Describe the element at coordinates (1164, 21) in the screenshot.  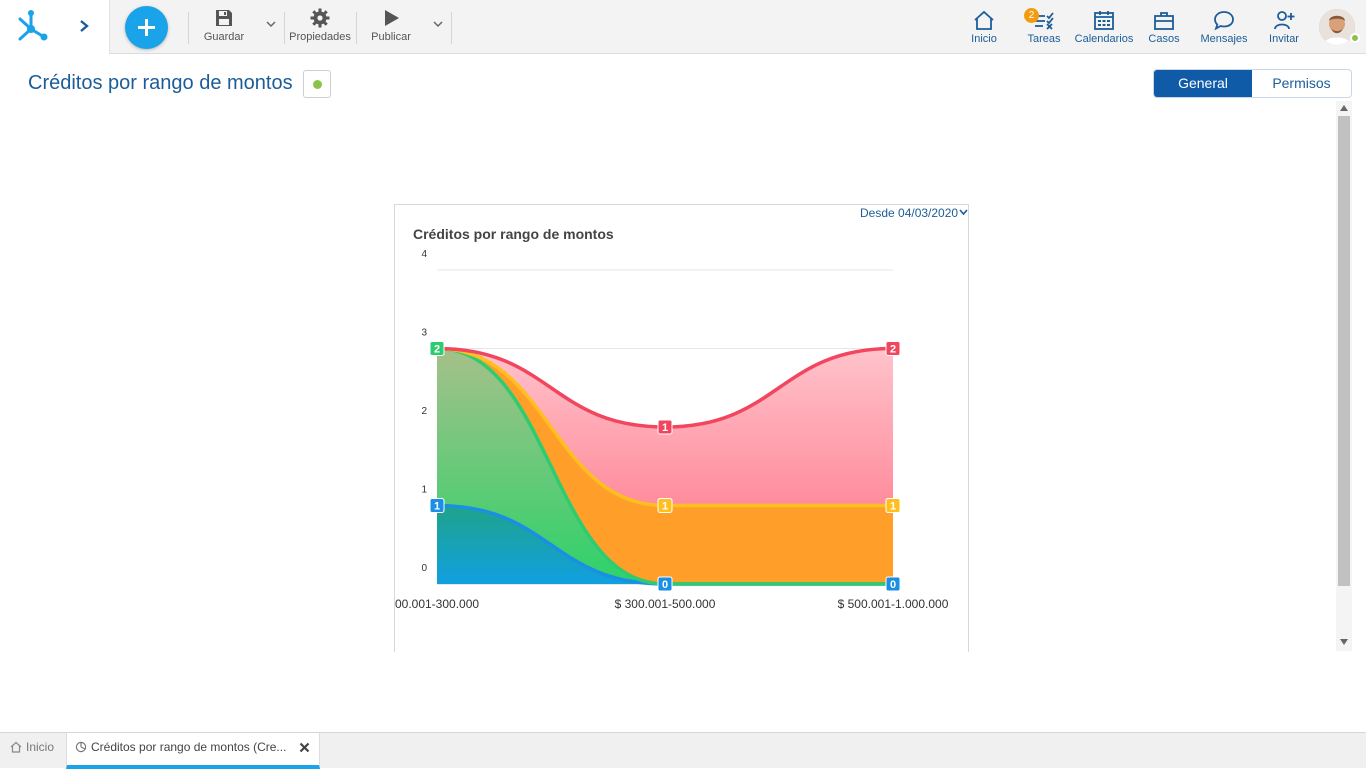
I see `briefcase-icon` at that location.